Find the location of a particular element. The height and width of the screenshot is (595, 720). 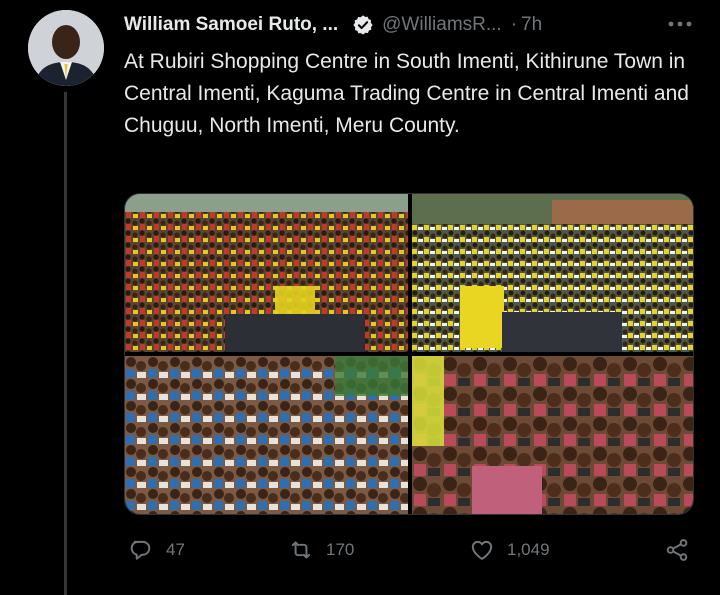

share-button is located at coordinates (683, 550).